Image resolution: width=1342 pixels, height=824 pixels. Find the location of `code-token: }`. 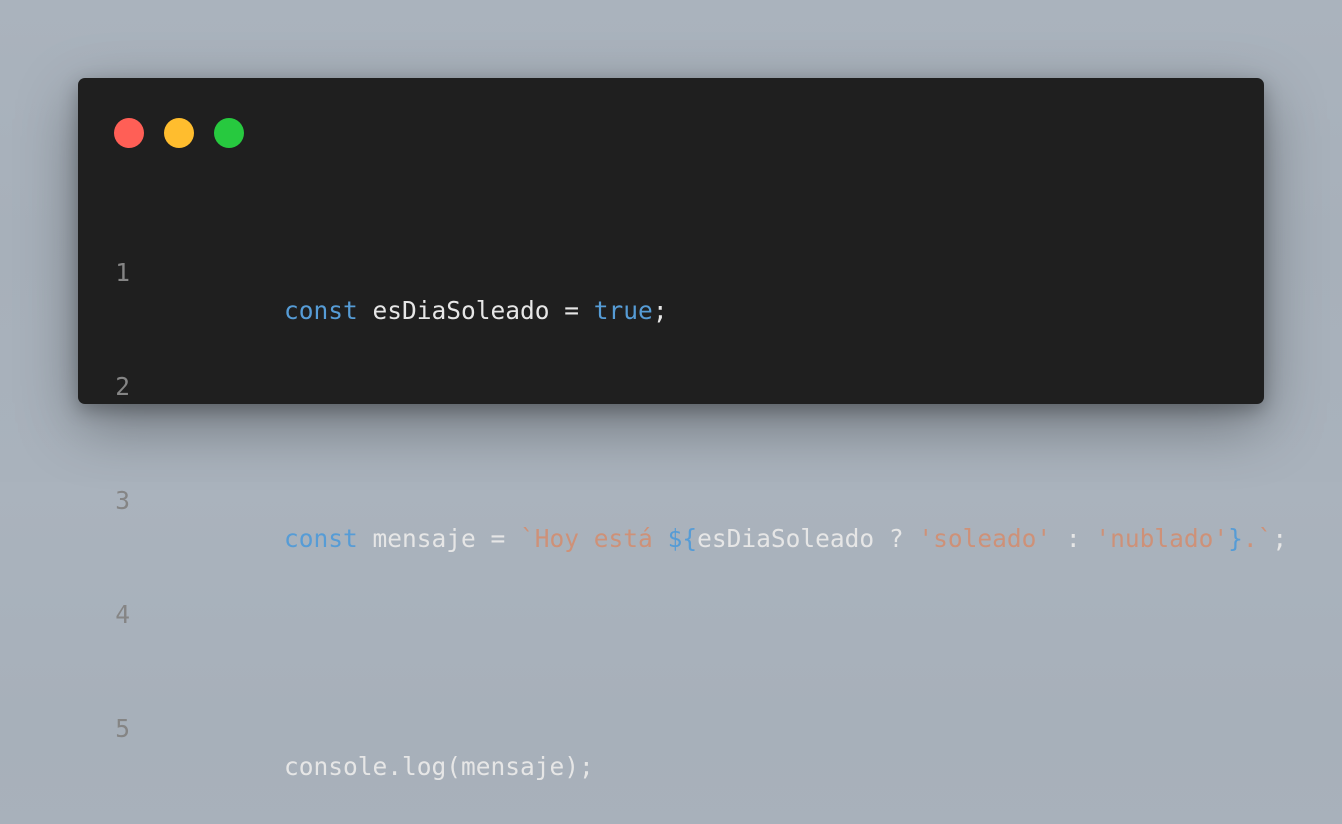

code-token: } is located at coordinates (1235, 538).